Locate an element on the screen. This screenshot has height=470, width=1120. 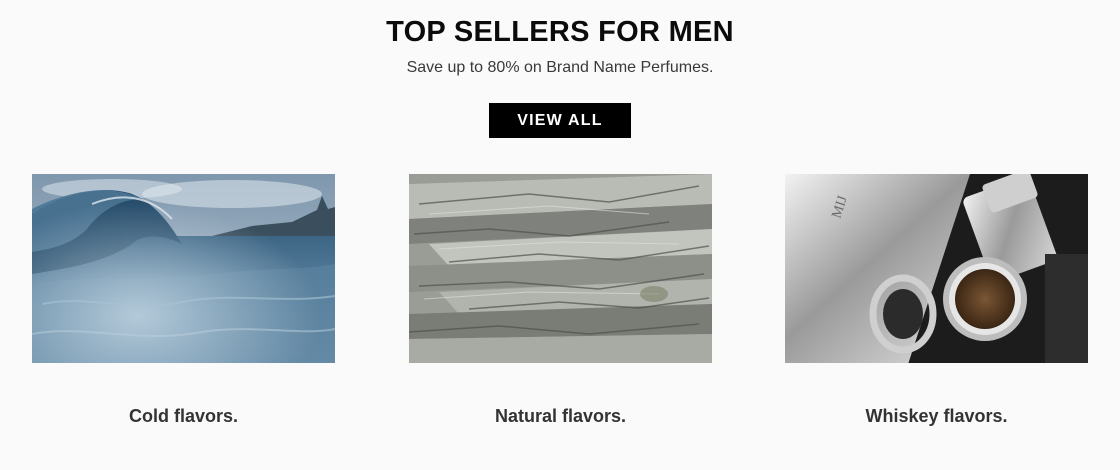
card-label-whiskey: Whiskey flavors. is located at coordinates (936, 416).